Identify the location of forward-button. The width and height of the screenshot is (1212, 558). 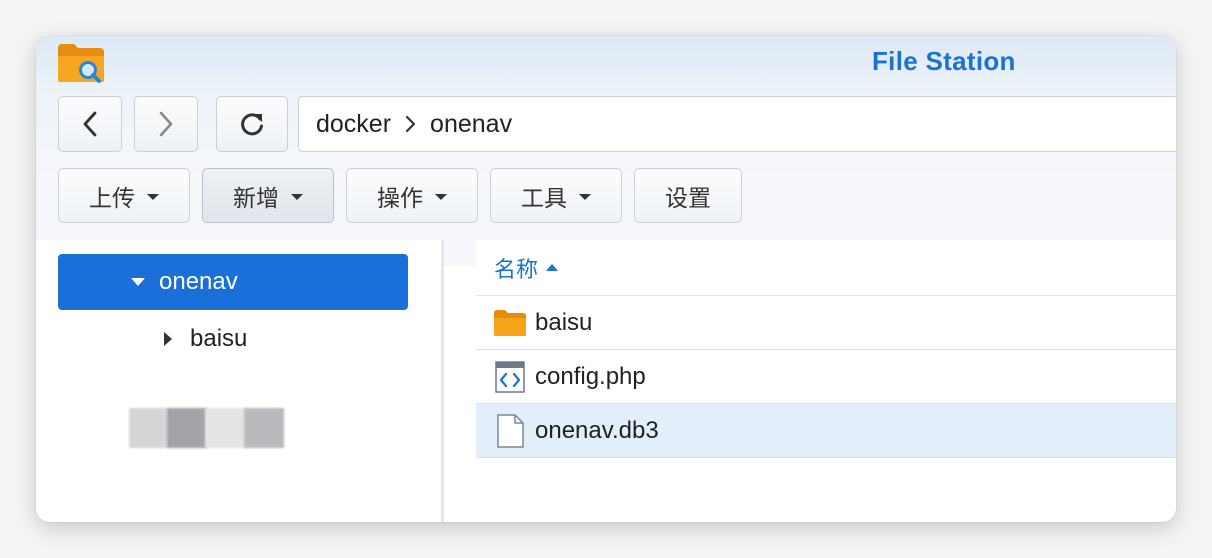
(166, 124).